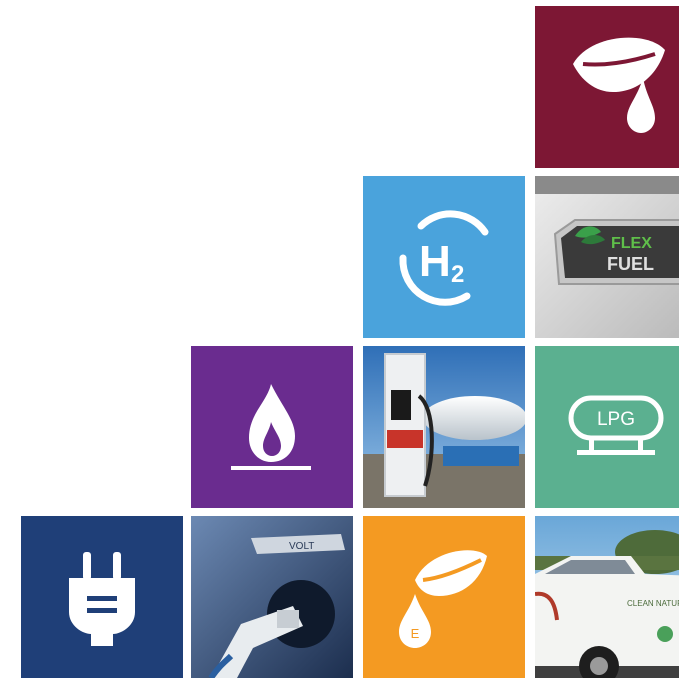 The width and height of the screenshot is (679, 678). I want to click on biodiesel-tile, so click(607, 87).